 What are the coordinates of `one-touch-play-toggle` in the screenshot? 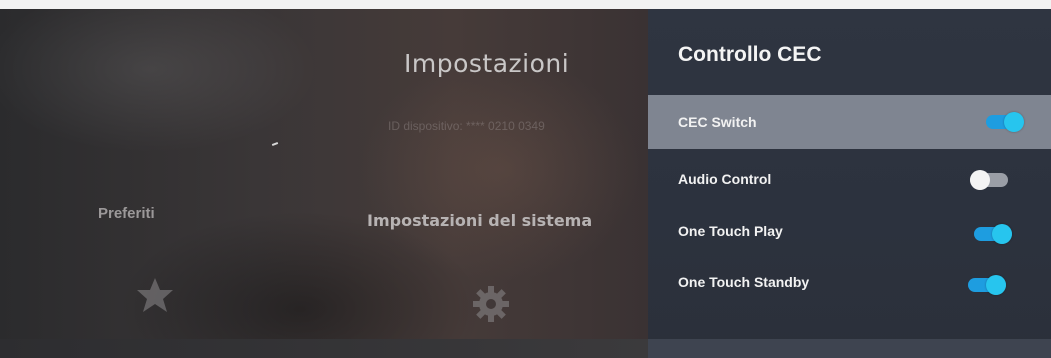 It's located at (993, 234).